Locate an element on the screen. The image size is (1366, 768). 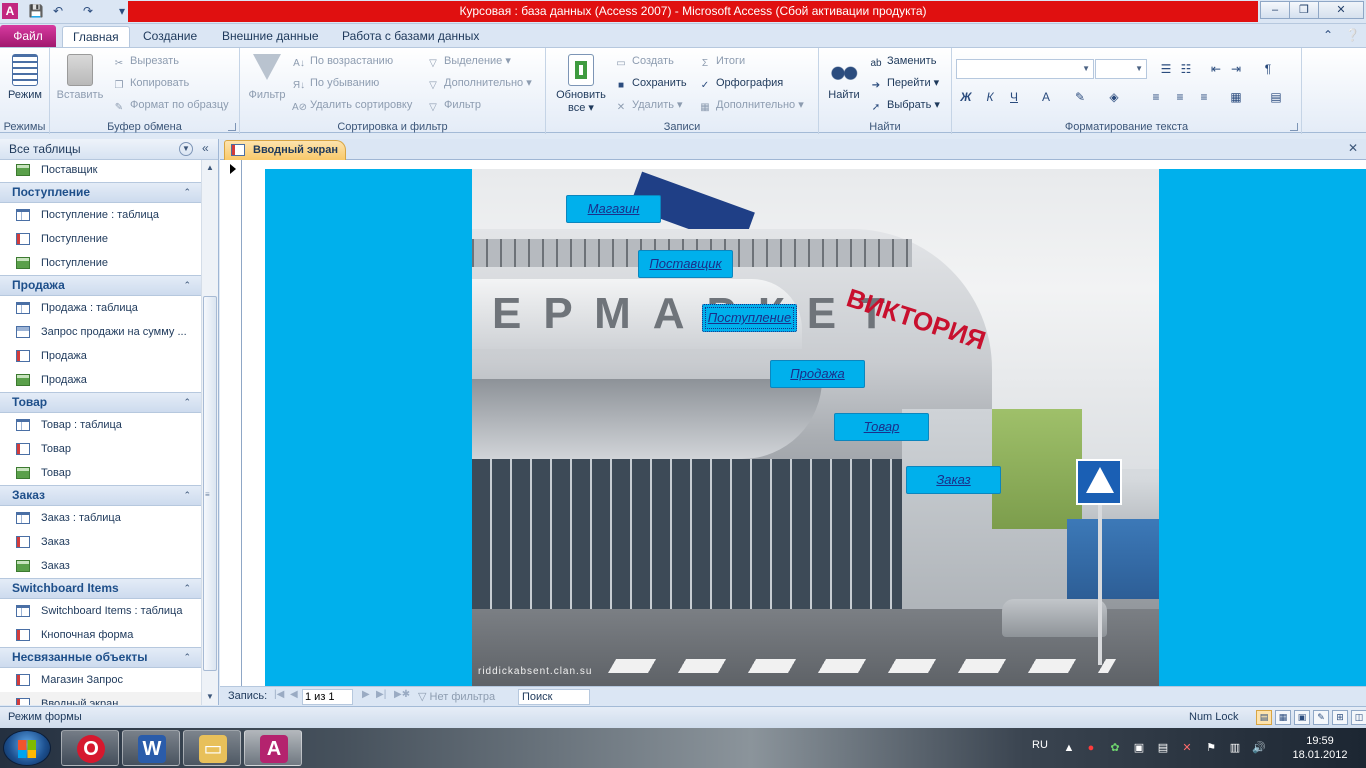
nav-item: Товар : таблица is located at coordinates (100, 425).